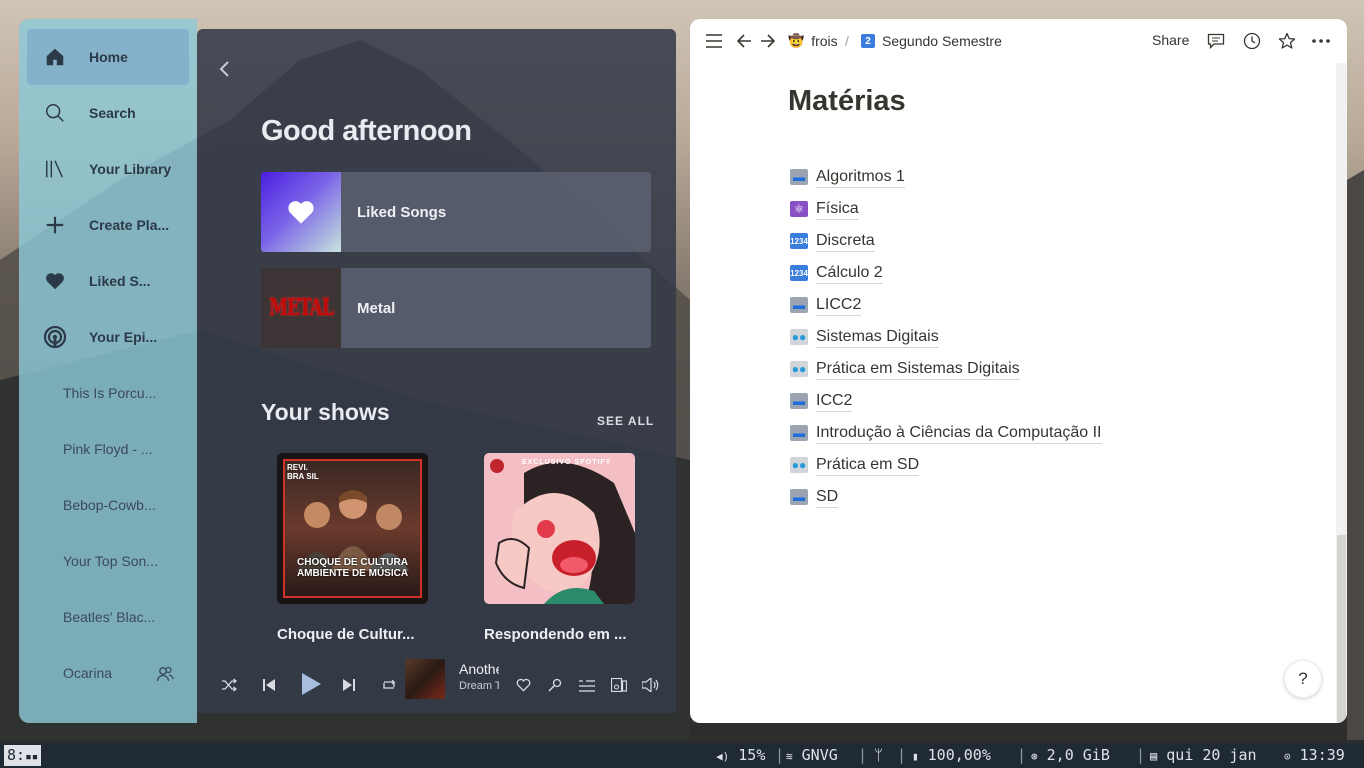 The image size is (1364, 768). I want to click on subject-link-pratica-sd: ●● Prática em SD, so click(855, 465).